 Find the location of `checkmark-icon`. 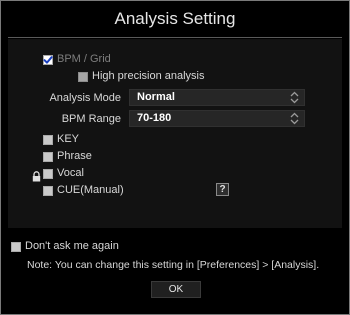

checkmark-icon is located at coordinates (48, 60).